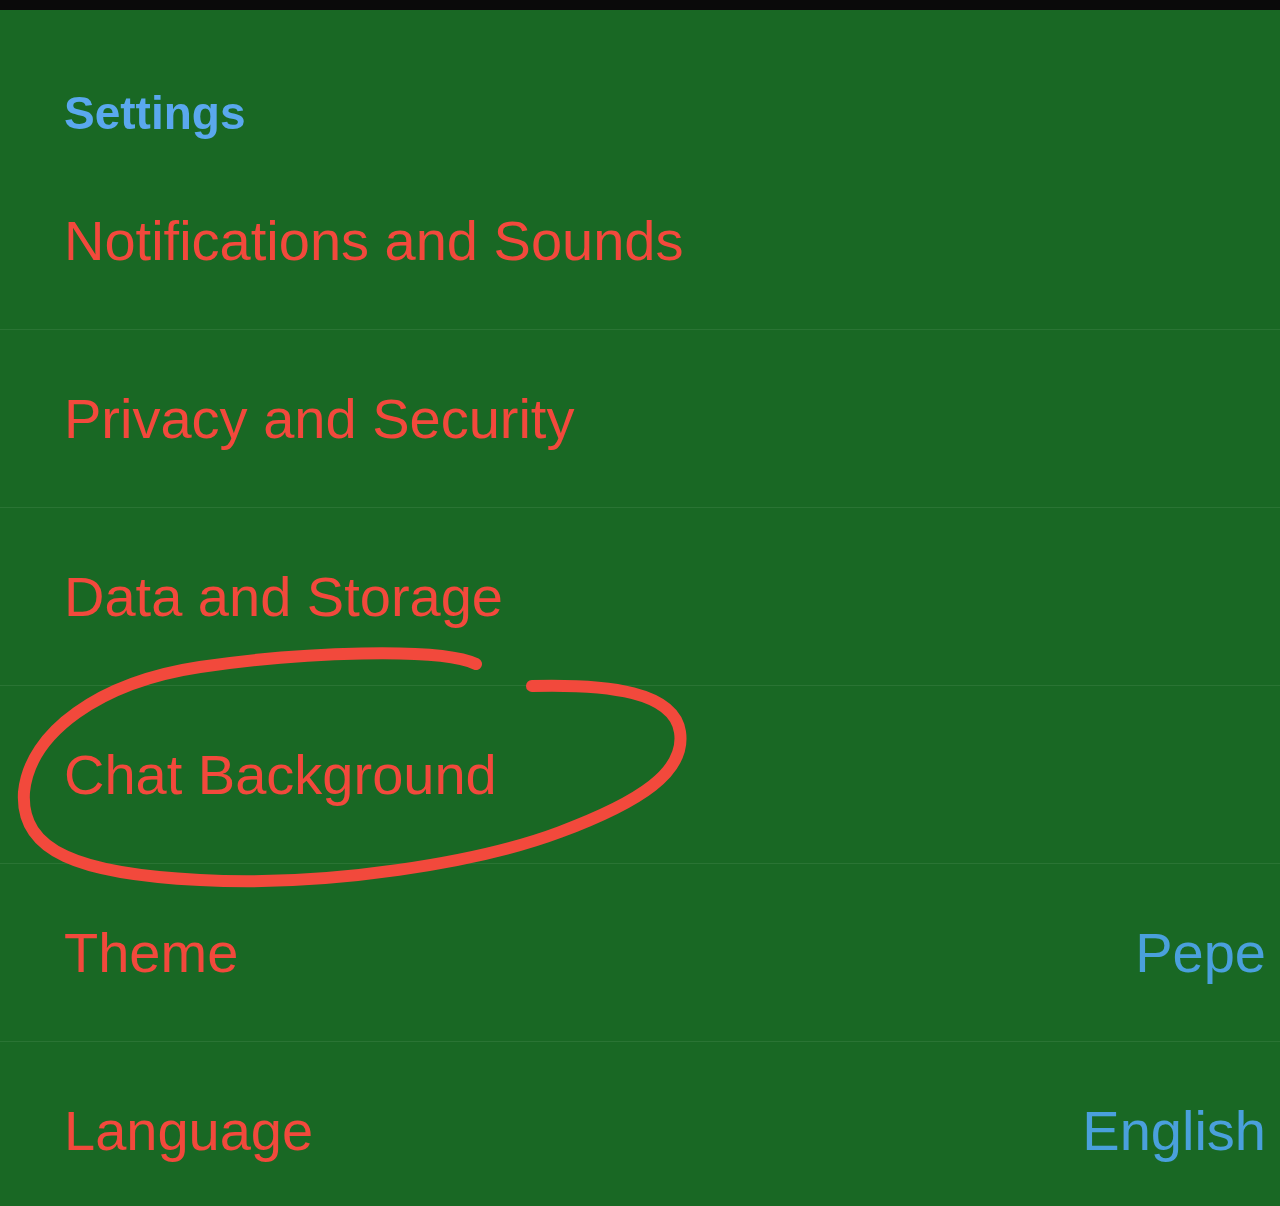 Image resolution: width=1280 pixels, height=1206 pixels. What do you see at coordinates (280, 774) in the screenshot?
I see `item-label: Chat Background` at bounding box center [280, 774].